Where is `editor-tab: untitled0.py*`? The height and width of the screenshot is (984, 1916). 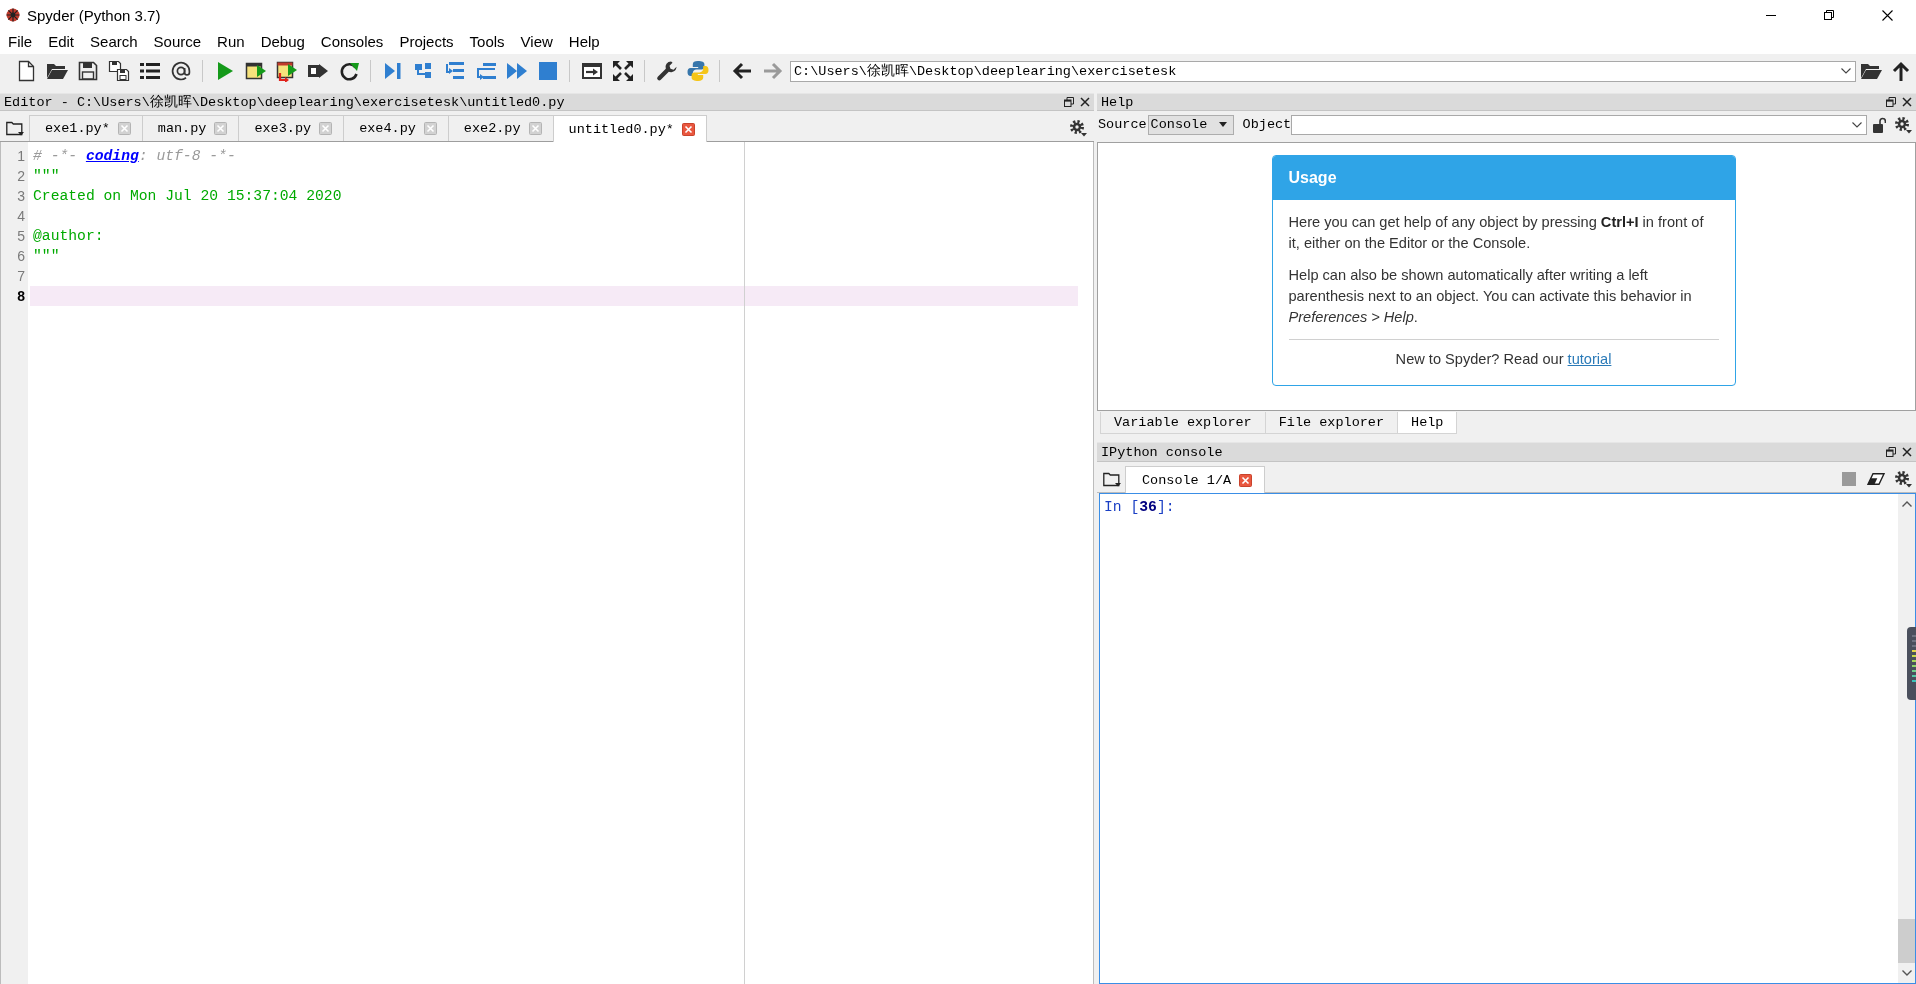
editor-tab: untitled0.py* is located at coordinates (629, 128).